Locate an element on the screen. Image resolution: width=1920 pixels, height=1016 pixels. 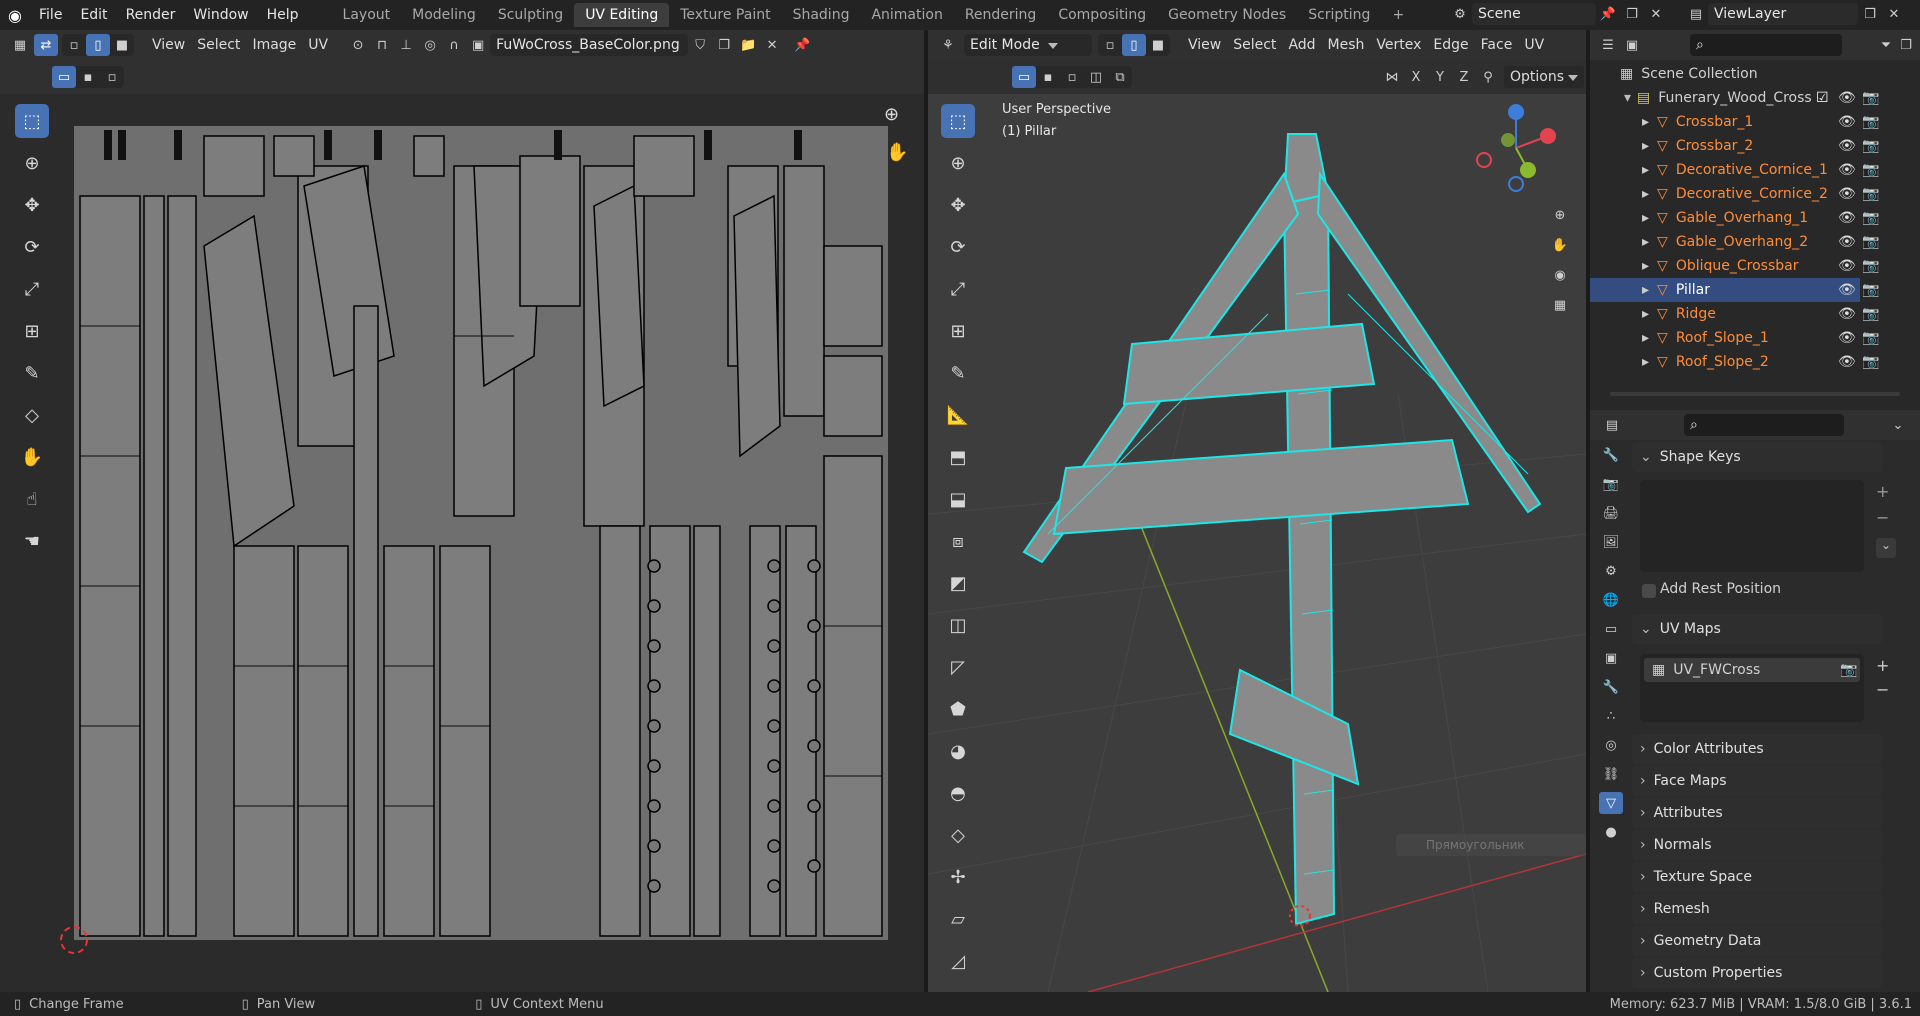
pin-image-icon: 📌 is located at coordinates (802, 45).